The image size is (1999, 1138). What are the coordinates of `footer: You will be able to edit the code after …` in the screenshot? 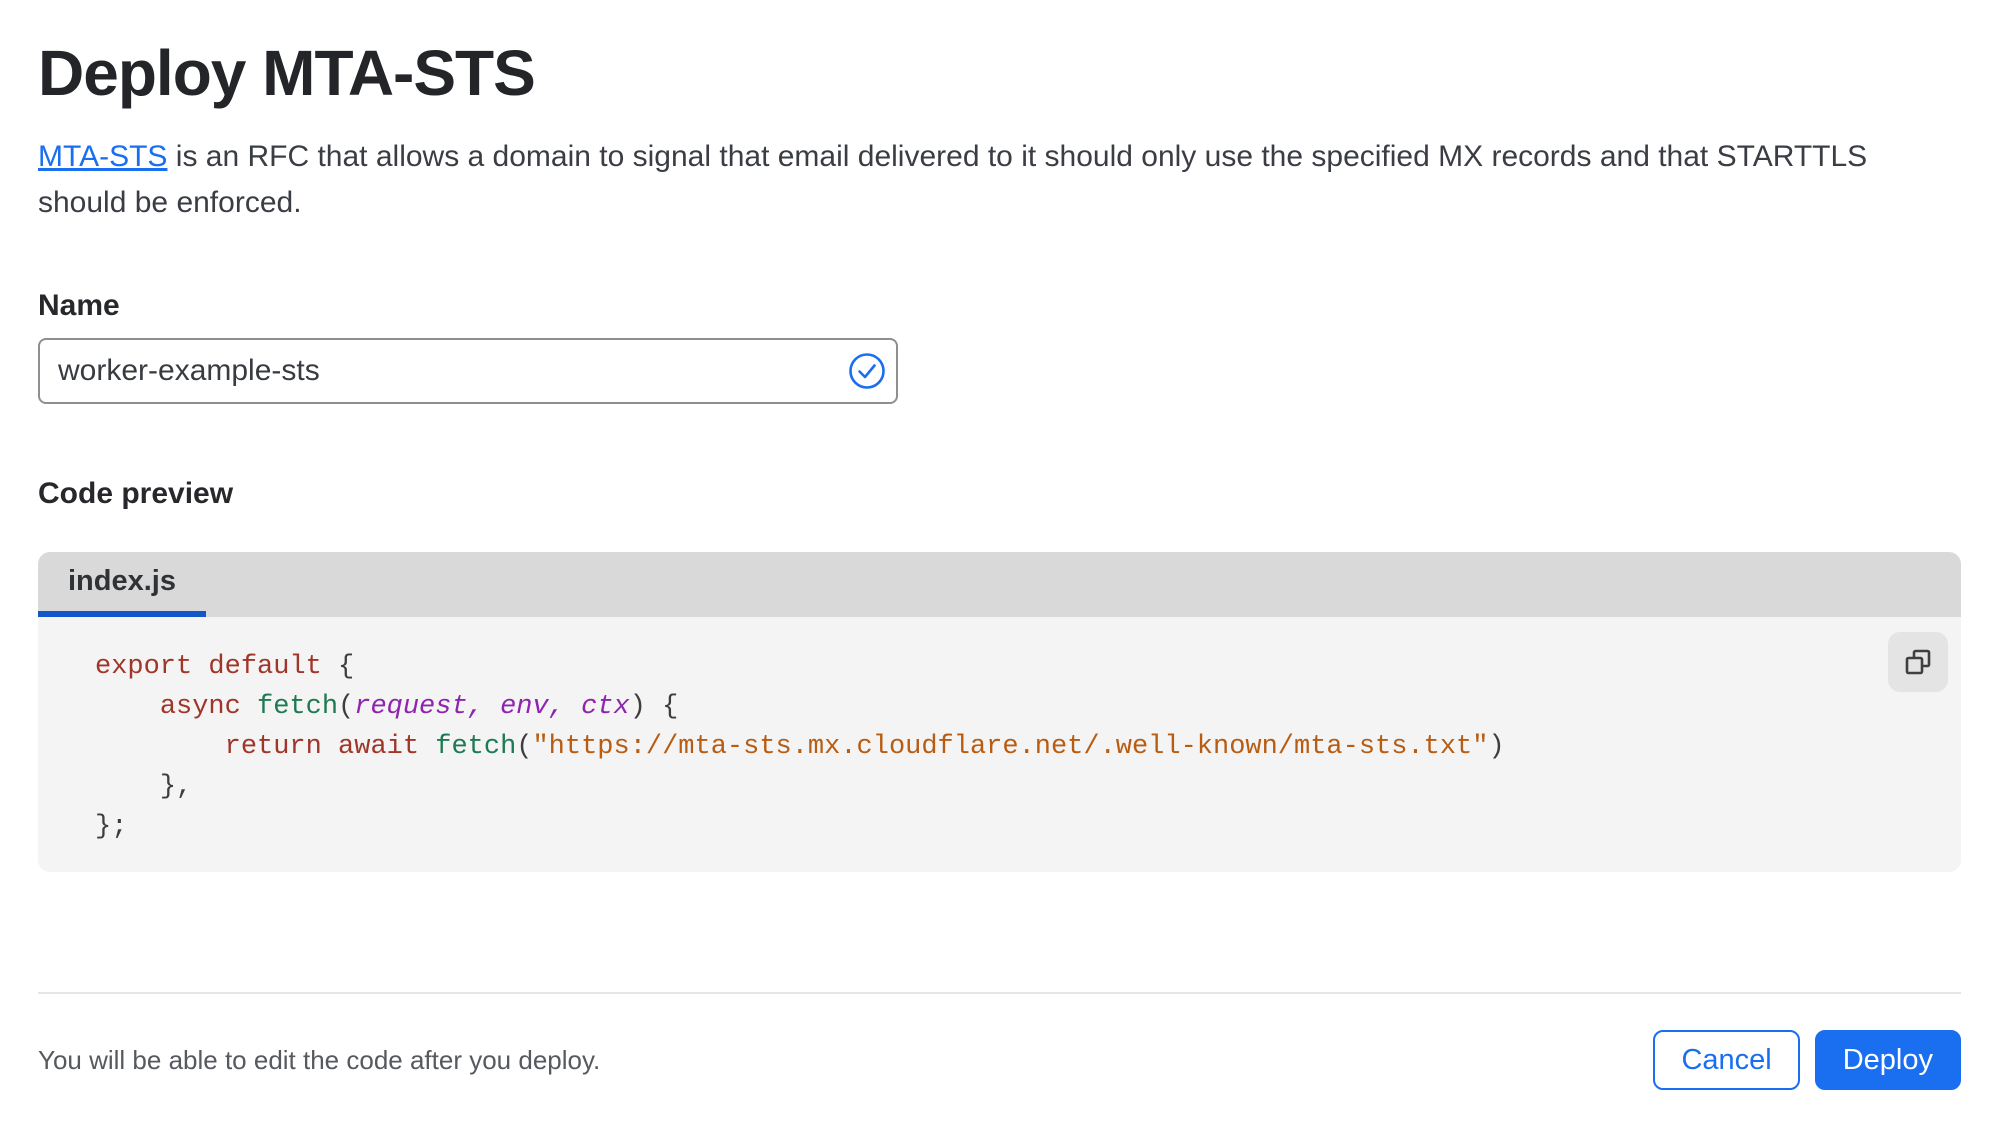 It's located at (999, 1060).